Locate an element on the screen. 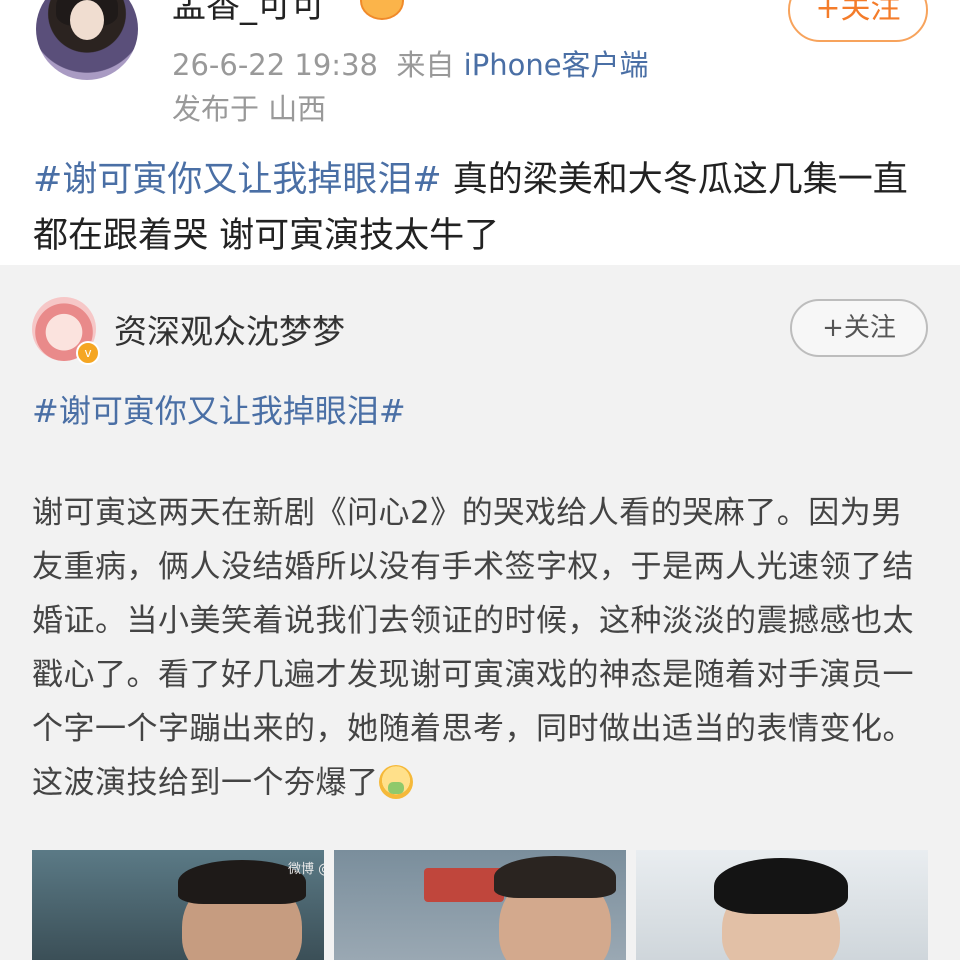 The image size is (960, 960). follow-button: +关注 is located at coordinates (858, 21).